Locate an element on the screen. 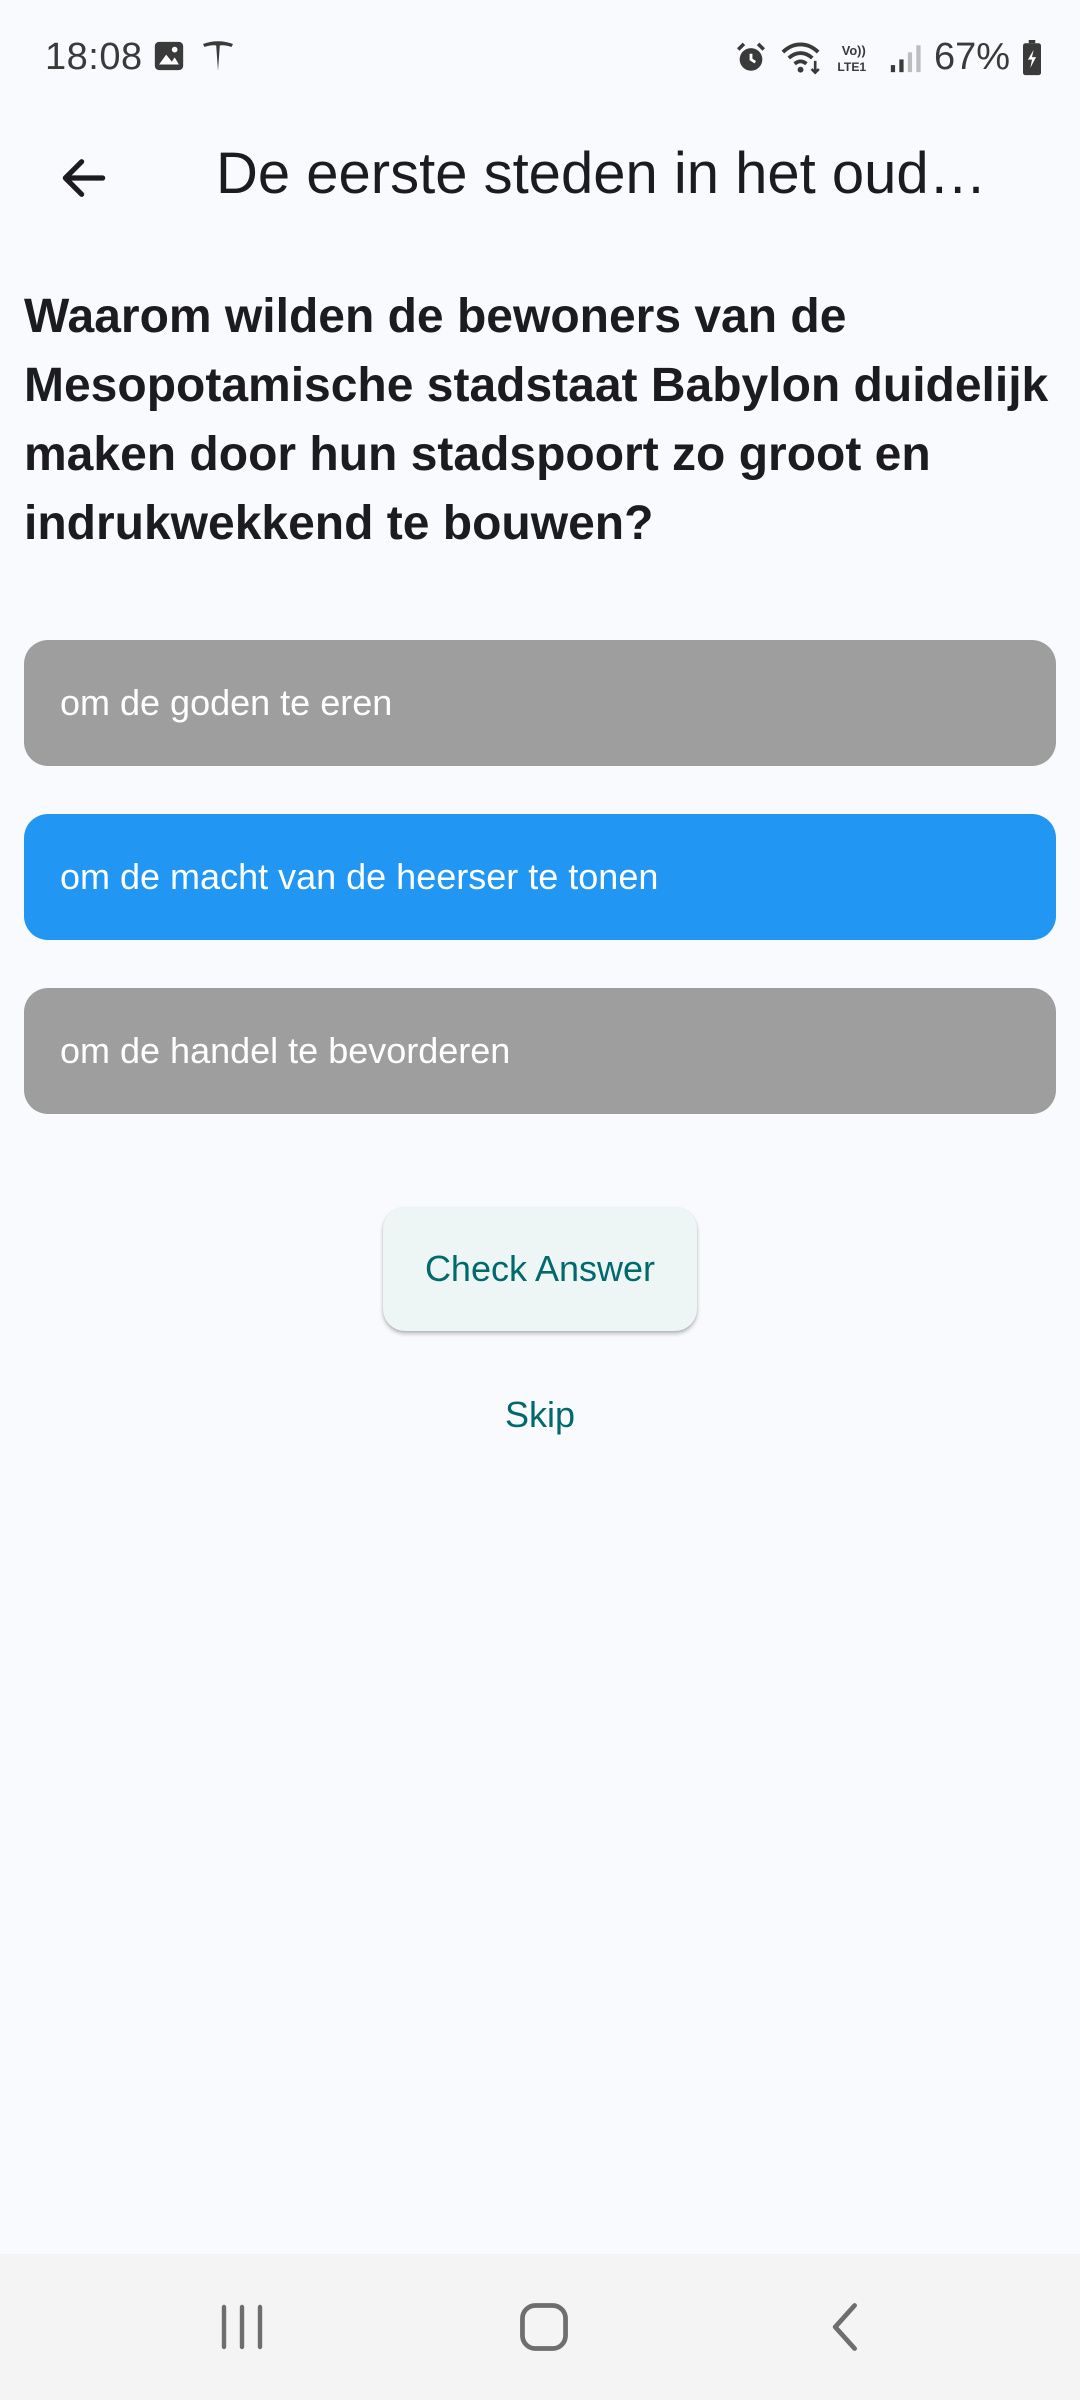 The image size is (1080, 2400). home-button is located at coordinates (544, 2327).